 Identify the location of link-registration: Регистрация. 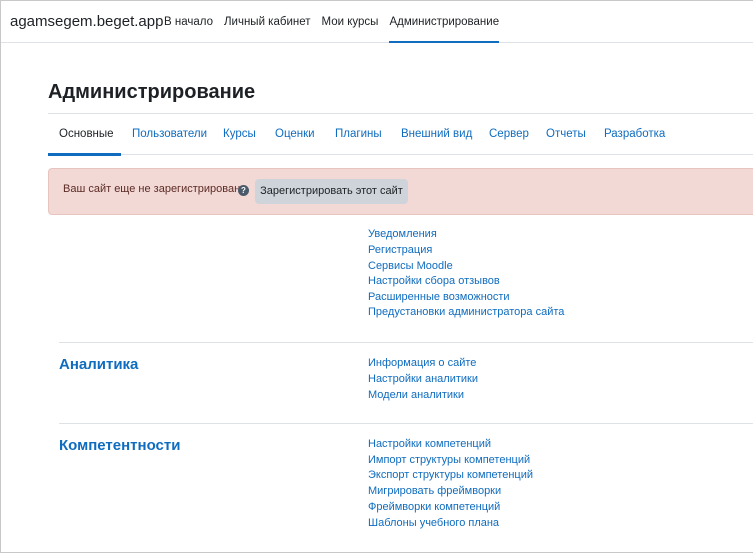
(400, 250).